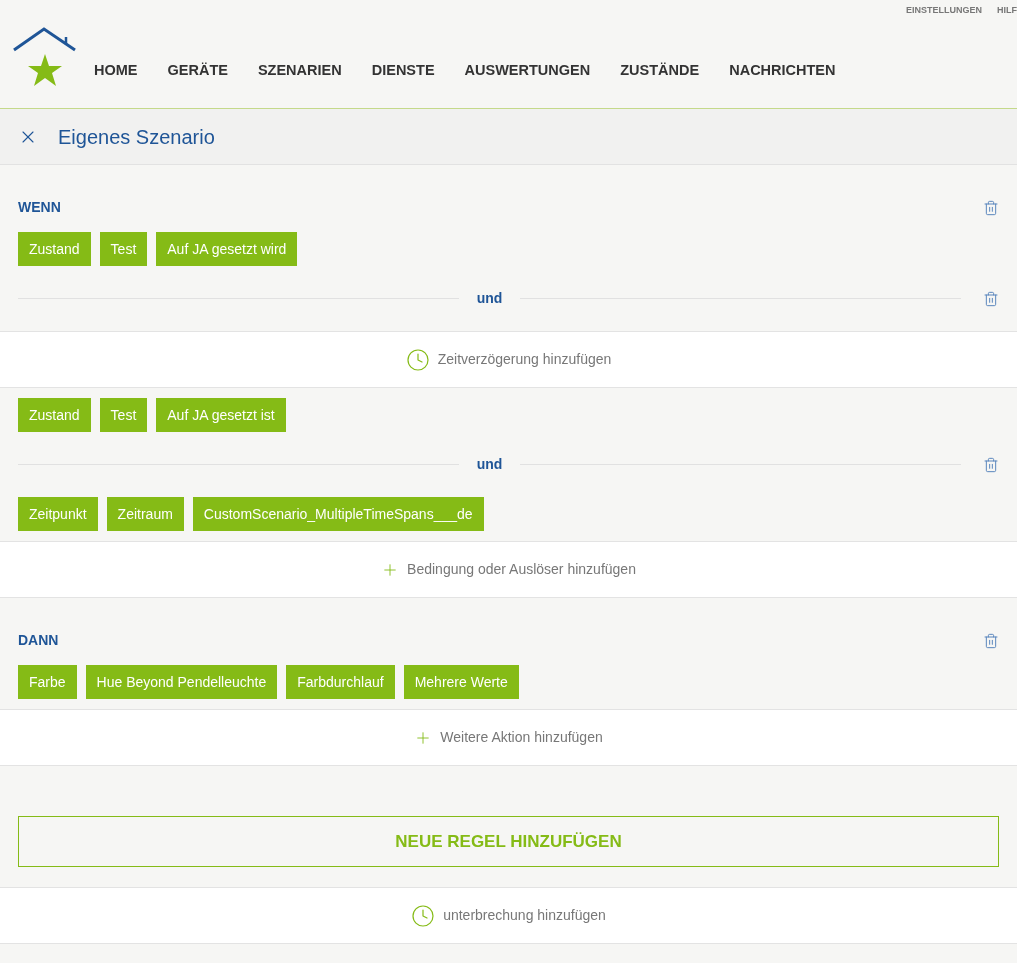 The image size is (1017, 963). I want to click on add-button: unterbrechung hinzufügen, so click(508, 915).